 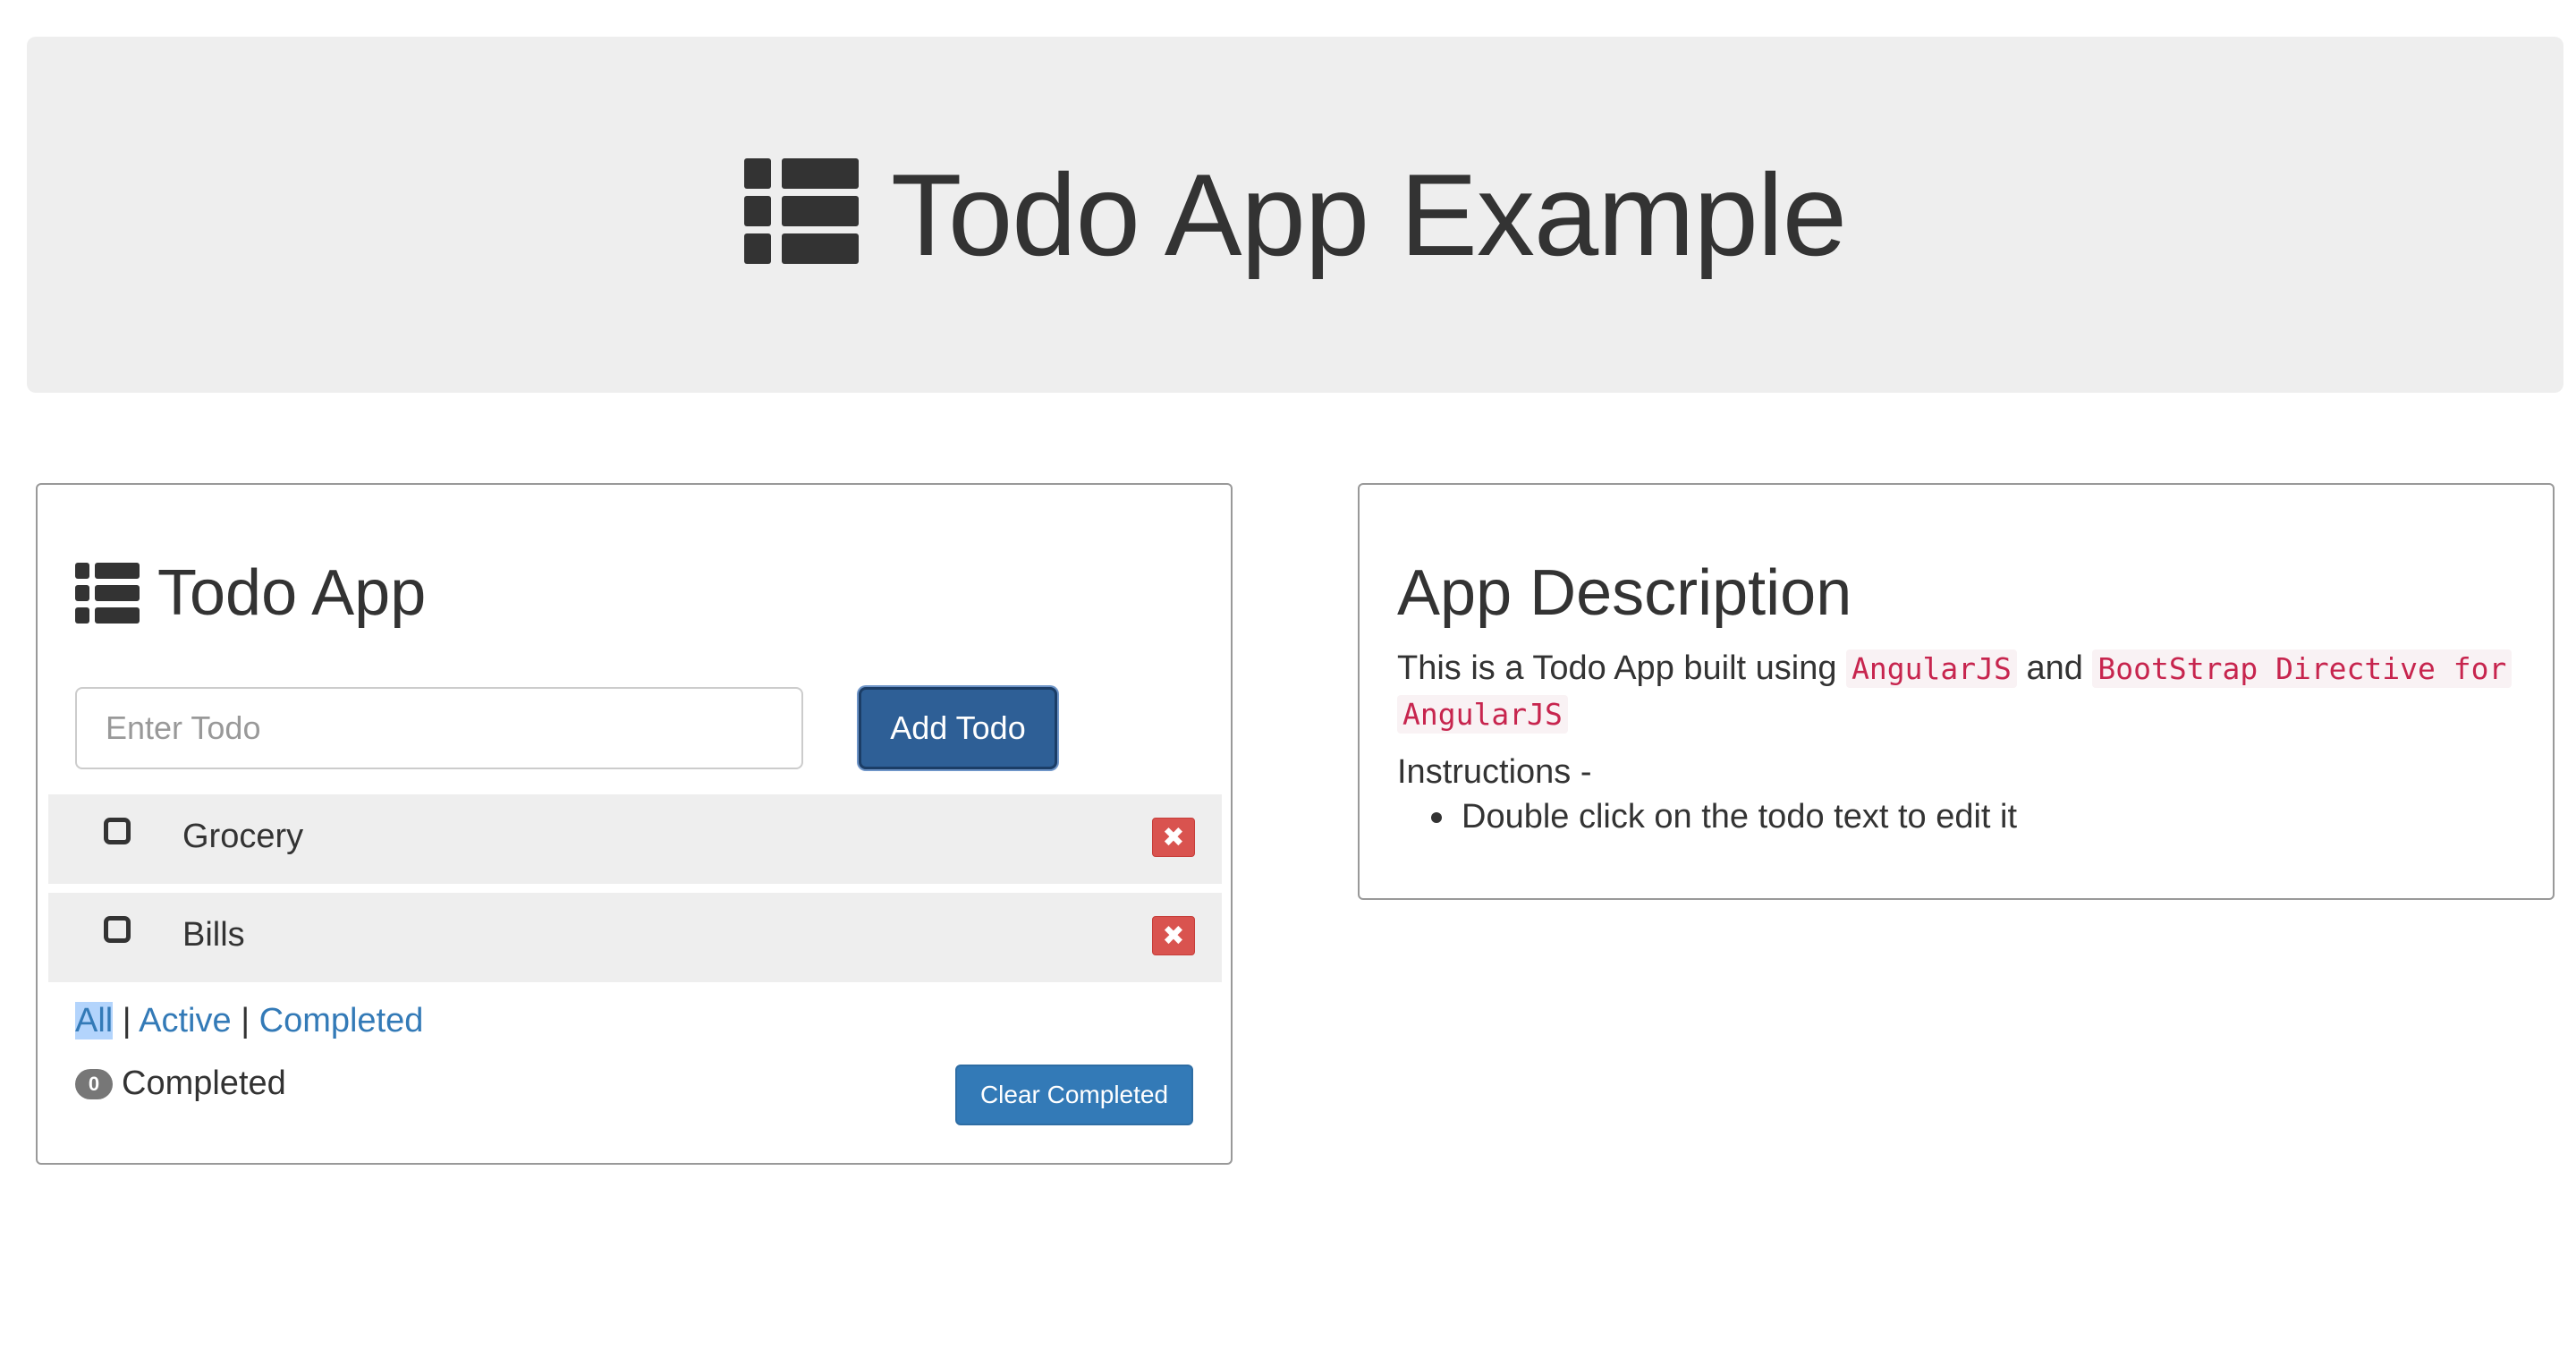 What do you see at coordinates (2302, 668) in the screenshot?
I see `code-bootstrap-directive: BootStrap Directive for` at bounding box center [2302, 668].